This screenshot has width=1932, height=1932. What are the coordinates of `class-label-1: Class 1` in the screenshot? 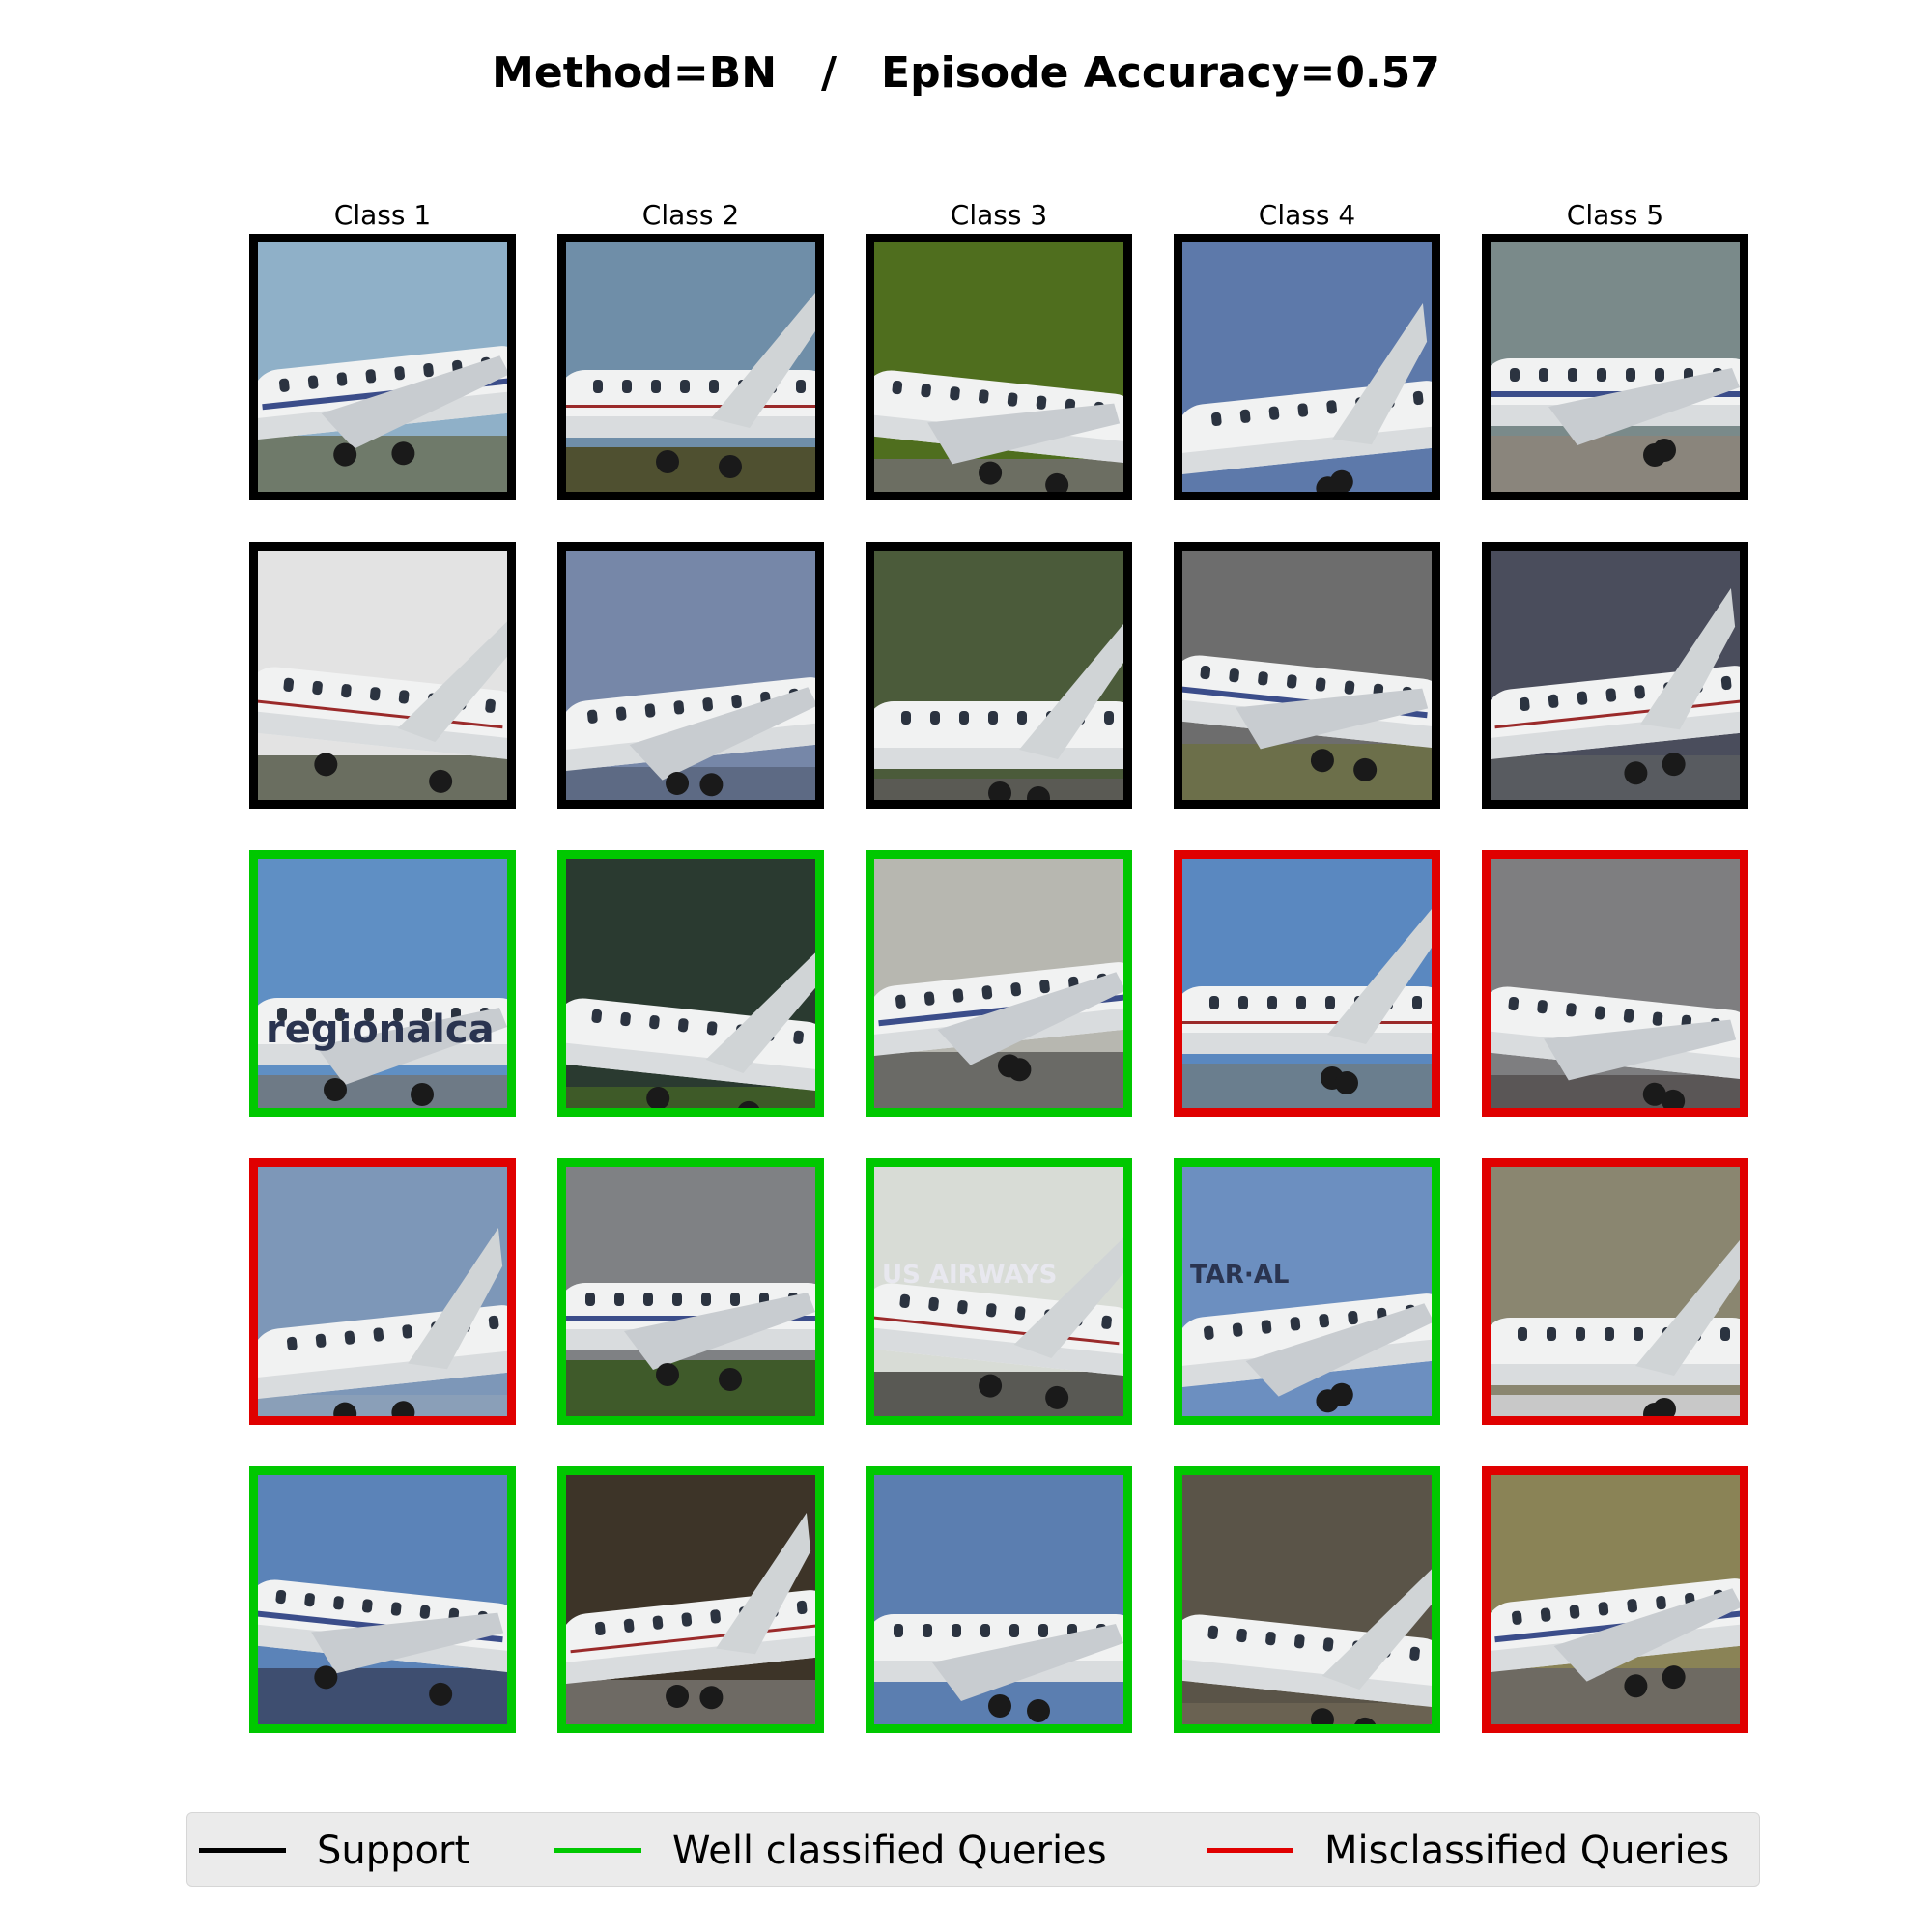 It's located at (382, 215).